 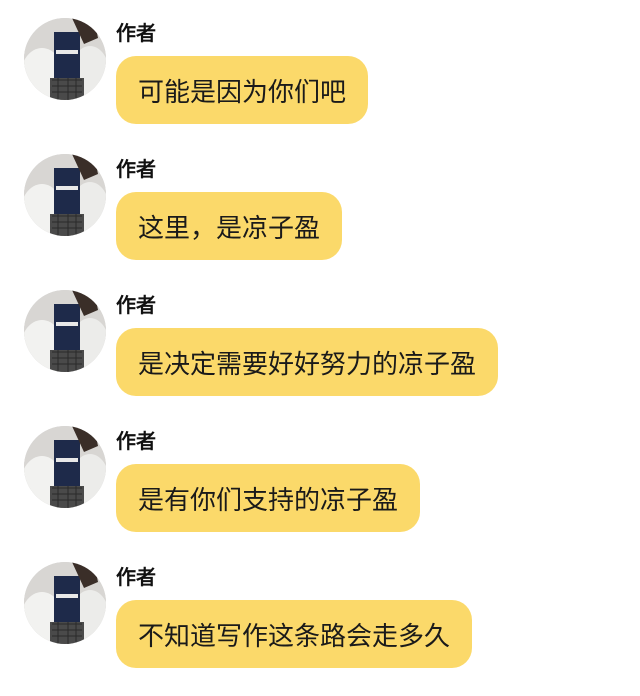 I want to click on message-bubble: 是决定需要好好努力的凉子盈, so click(x=307, y=362).